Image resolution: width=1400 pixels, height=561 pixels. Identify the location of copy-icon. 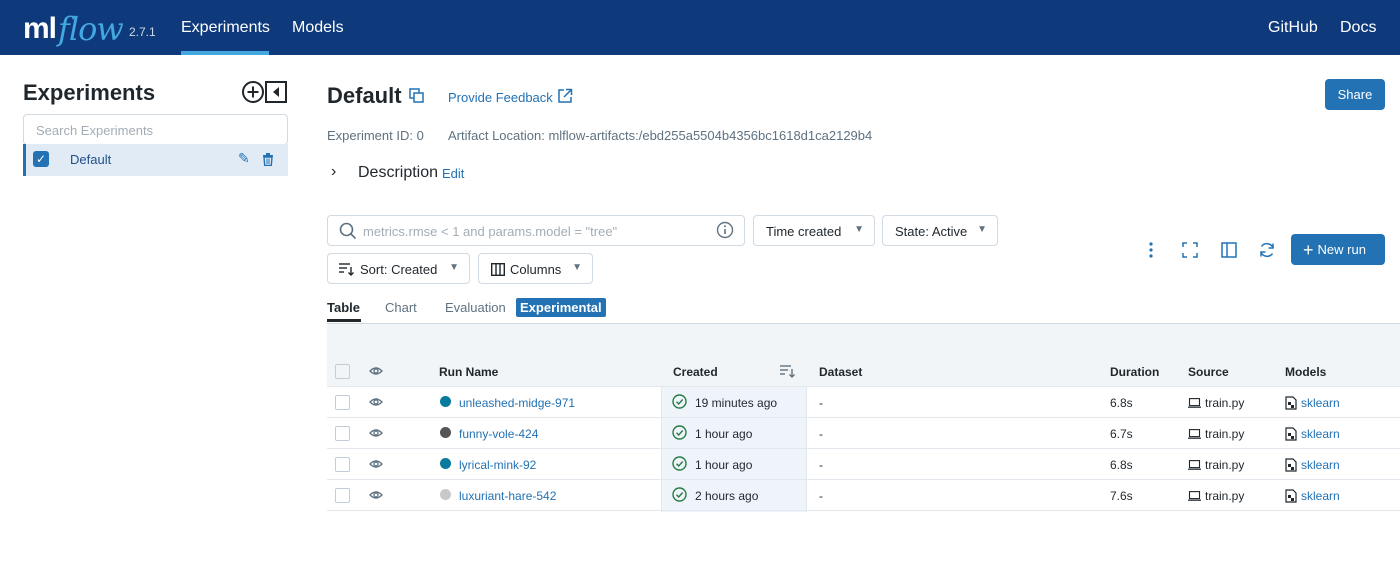
(417, 96).